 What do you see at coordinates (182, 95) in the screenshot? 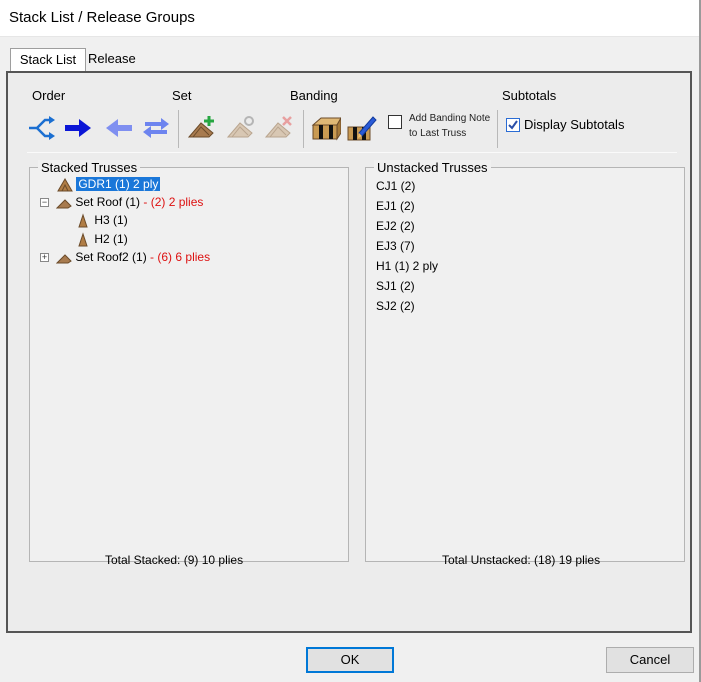
I see `set-label: Set` at bounding box center [182, 95].